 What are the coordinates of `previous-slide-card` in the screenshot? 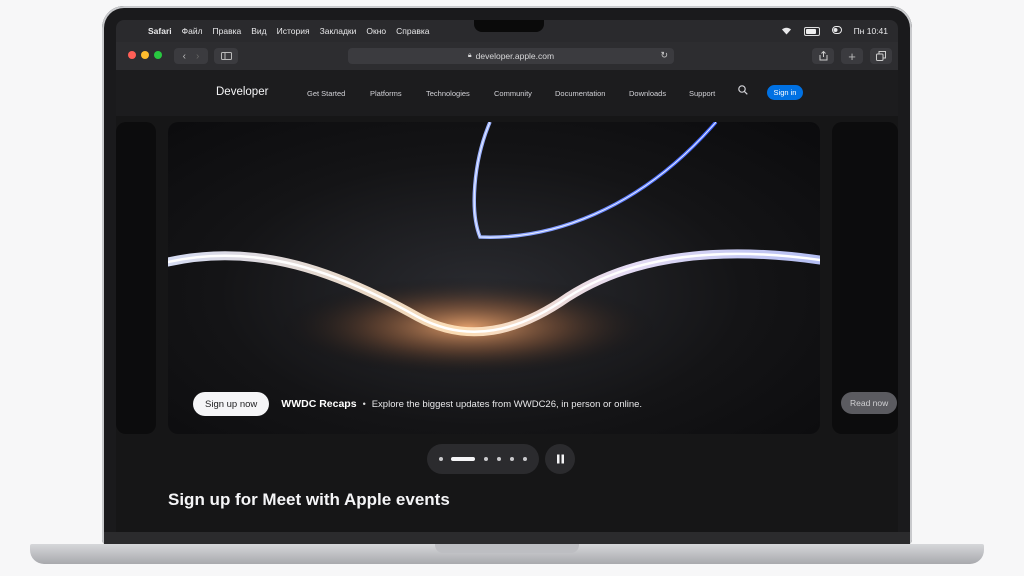 It's located at (136, 278).